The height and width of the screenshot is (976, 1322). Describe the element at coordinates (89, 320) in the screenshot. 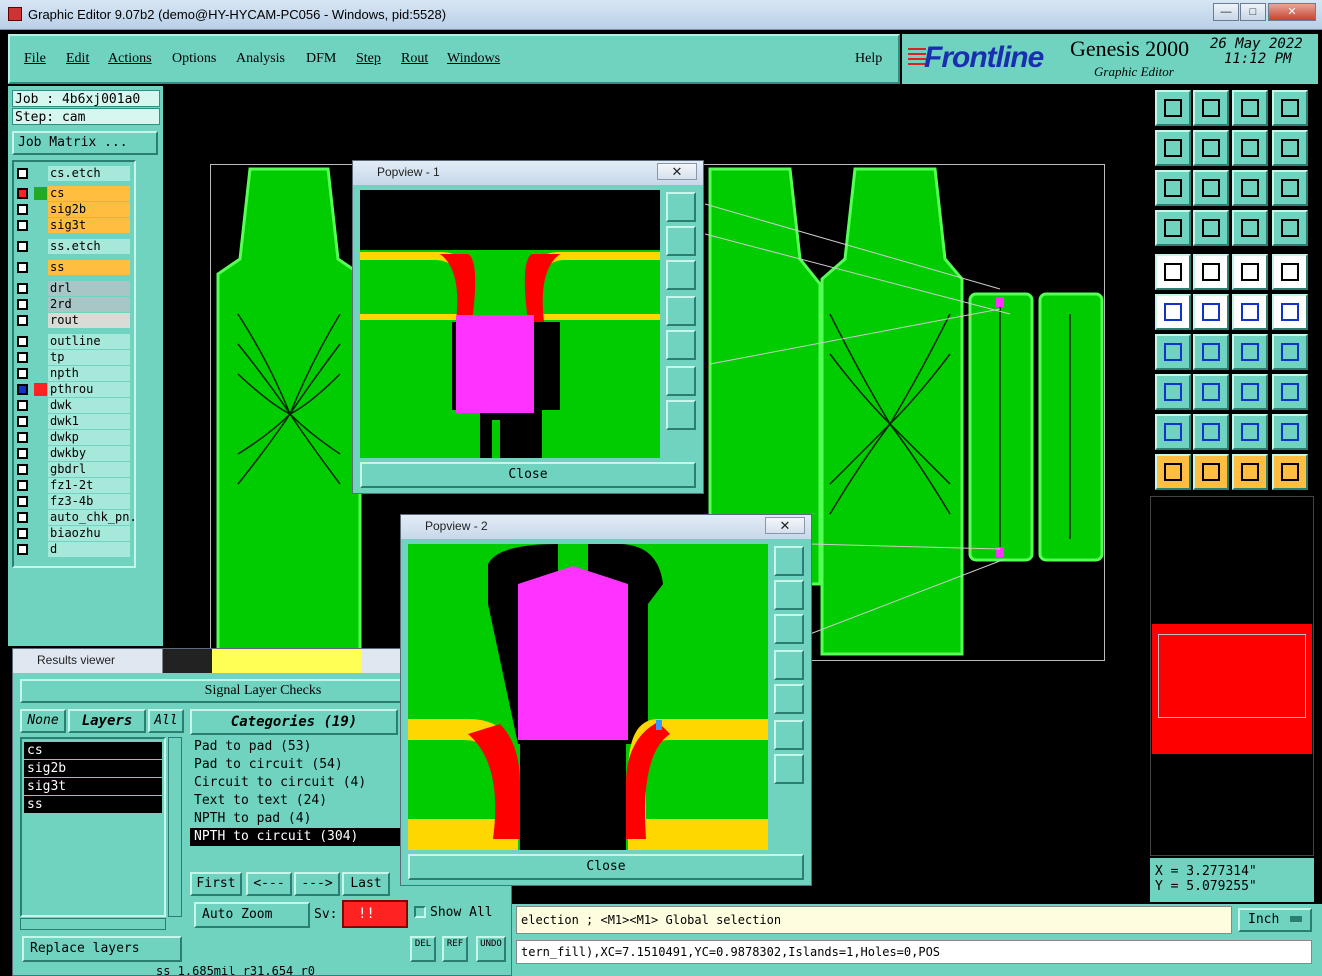

I see `layer-name: rout` at that location.